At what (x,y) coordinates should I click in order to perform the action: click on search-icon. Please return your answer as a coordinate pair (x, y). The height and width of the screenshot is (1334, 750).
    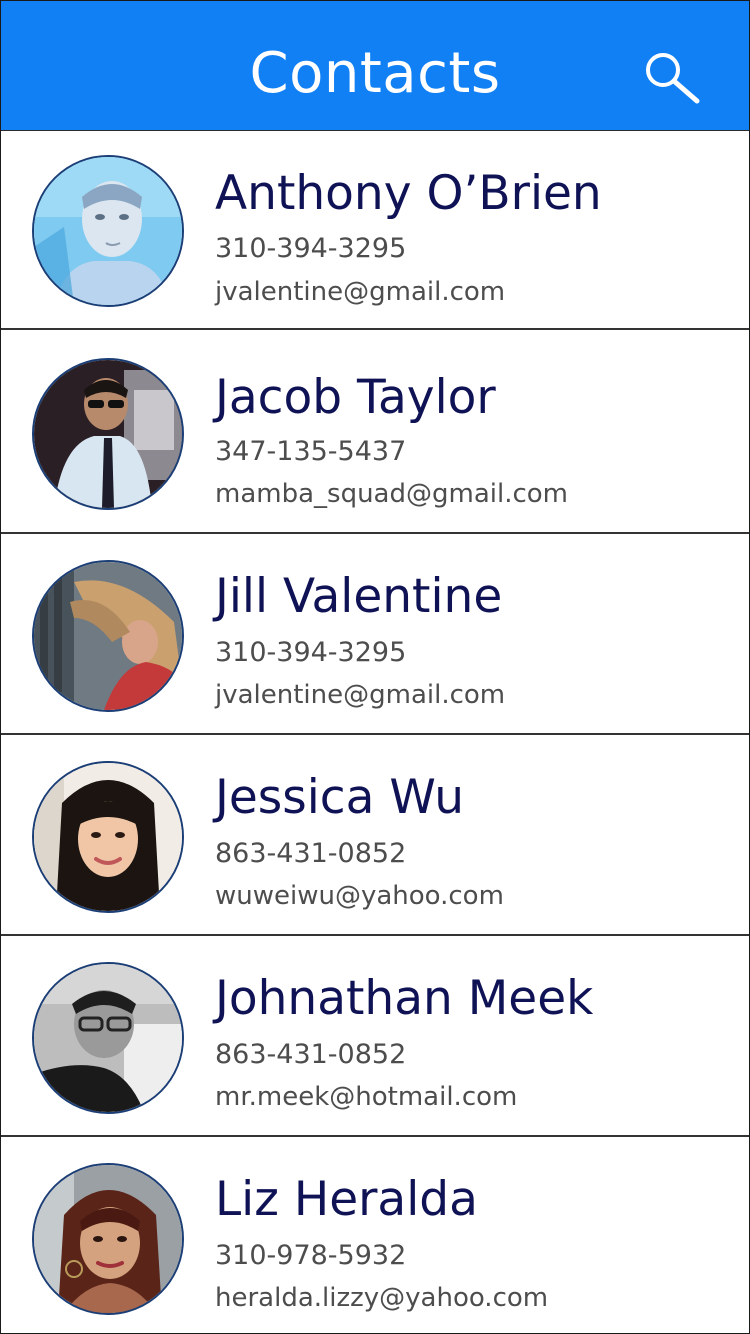
    Looking at the image, I should click on (673, 78).